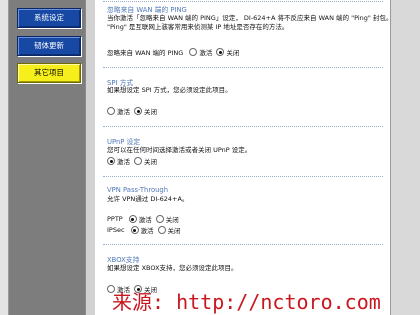 Image resolution: width=420 pixels, height=315 pixels. I want to click on ipsec-disable-radio, so click(161, 230).